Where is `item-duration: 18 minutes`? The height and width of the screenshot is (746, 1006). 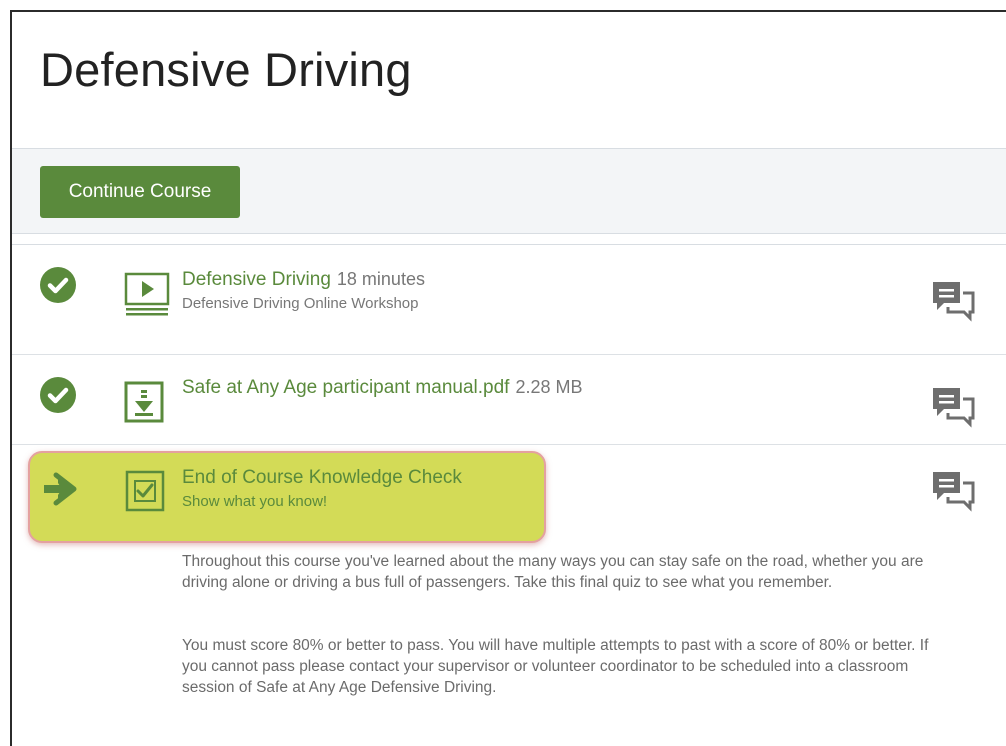 item-duration: 18 minutes is located at coordinates (380, 279).